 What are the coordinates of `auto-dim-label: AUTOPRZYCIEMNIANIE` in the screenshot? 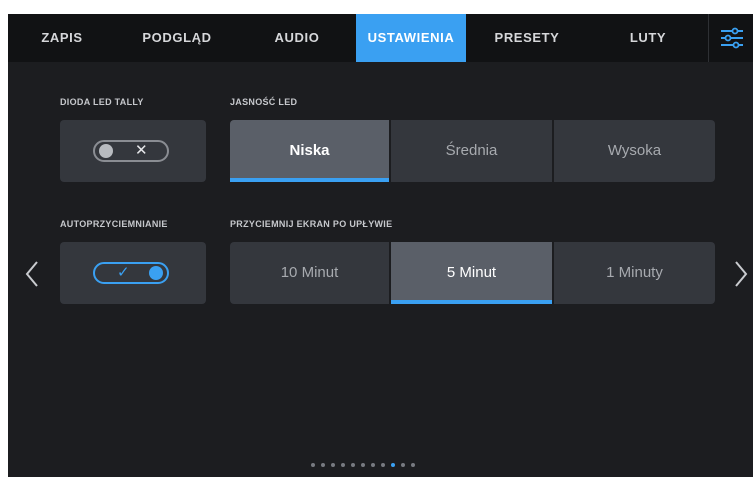 It's located at (114, 224).